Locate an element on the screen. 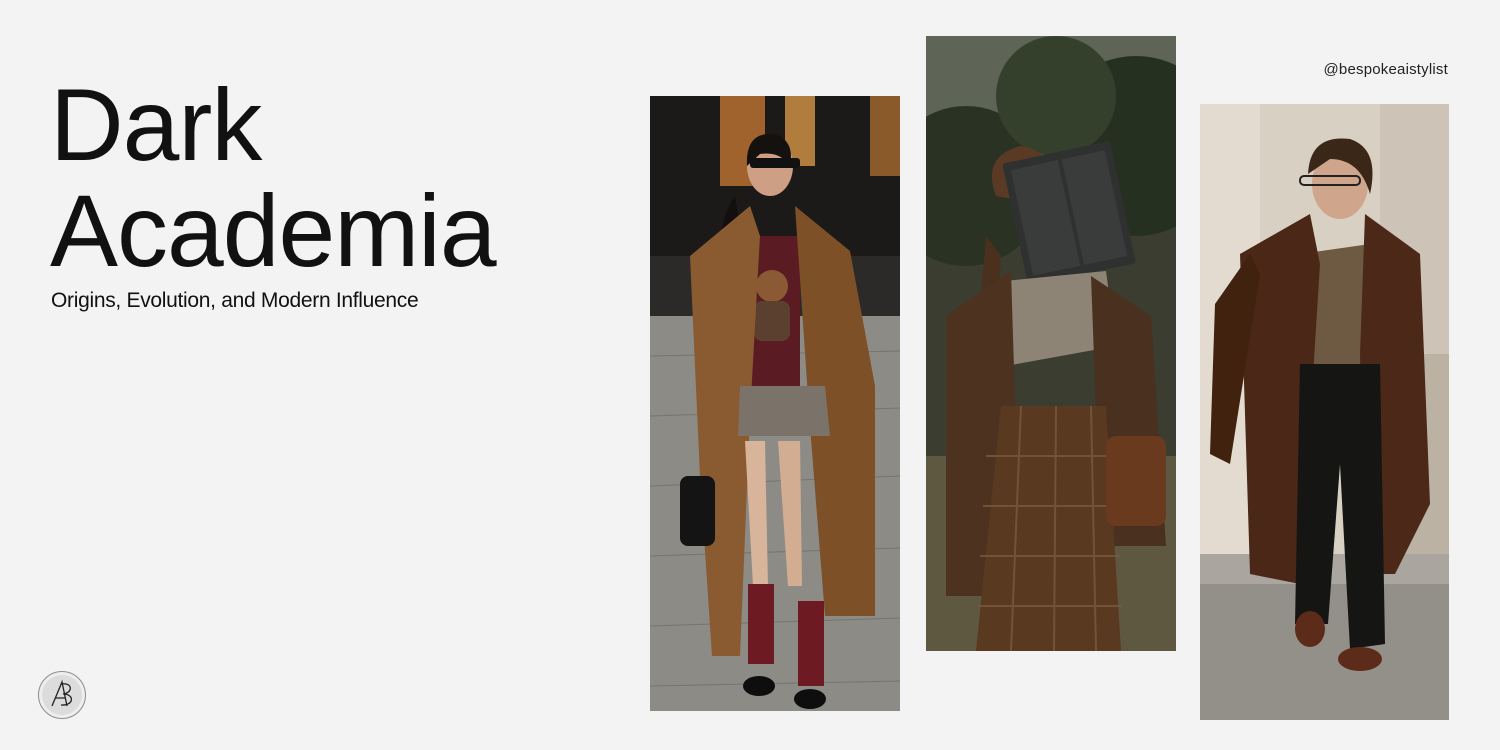 This screenshot has width=1500, height=750. page-subtitle: Origins, Evolution, and Modern Influence is located at coordinates (235, 300).